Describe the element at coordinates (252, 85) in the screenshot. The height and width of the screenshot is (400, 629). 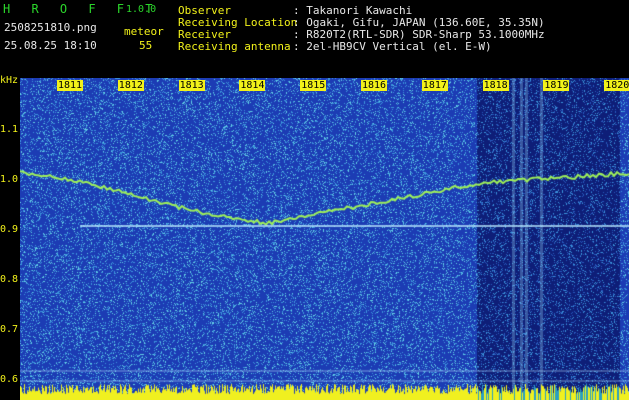
I see `x-tick-label: 1814` at that location.